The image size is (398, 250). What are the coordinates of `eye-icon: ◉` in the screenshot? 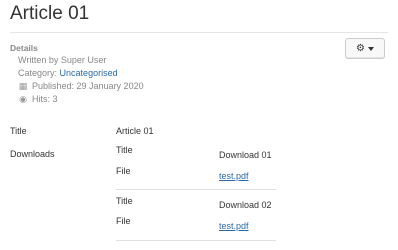 It's located at (23, 99).